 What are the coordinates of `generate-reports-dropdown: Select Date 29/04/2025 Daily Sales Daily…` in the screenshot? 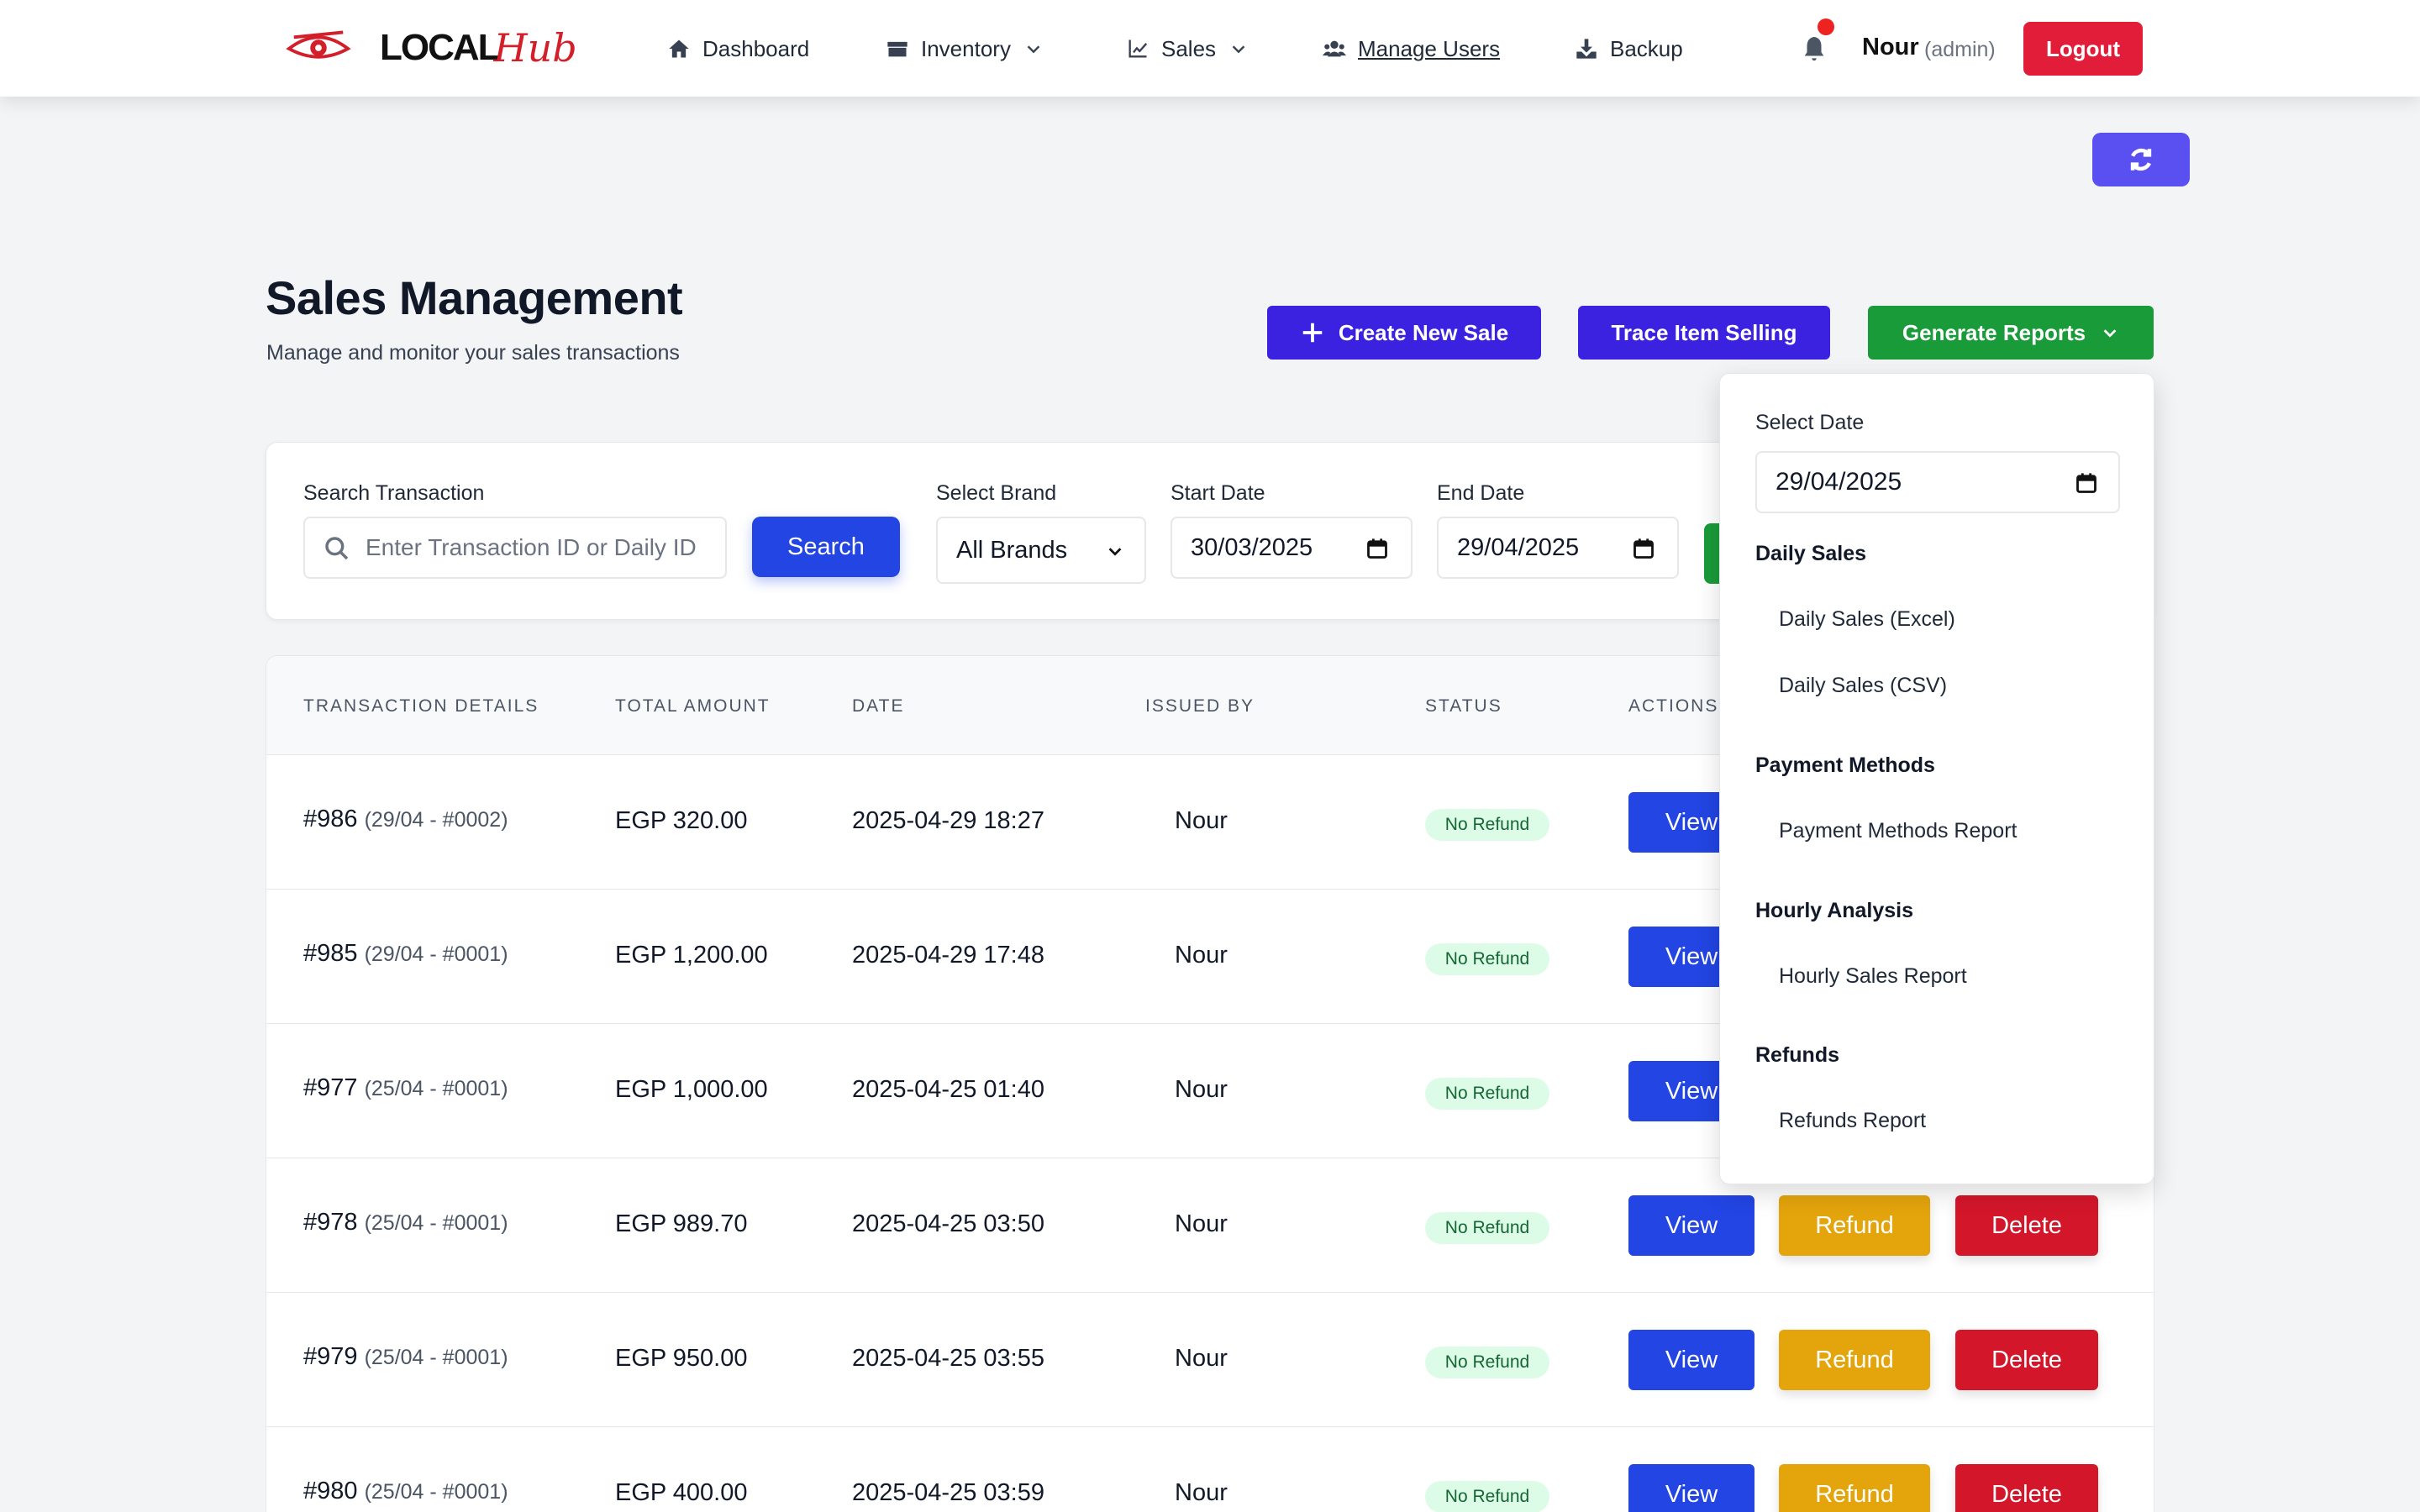 It's located at (1936, 778).